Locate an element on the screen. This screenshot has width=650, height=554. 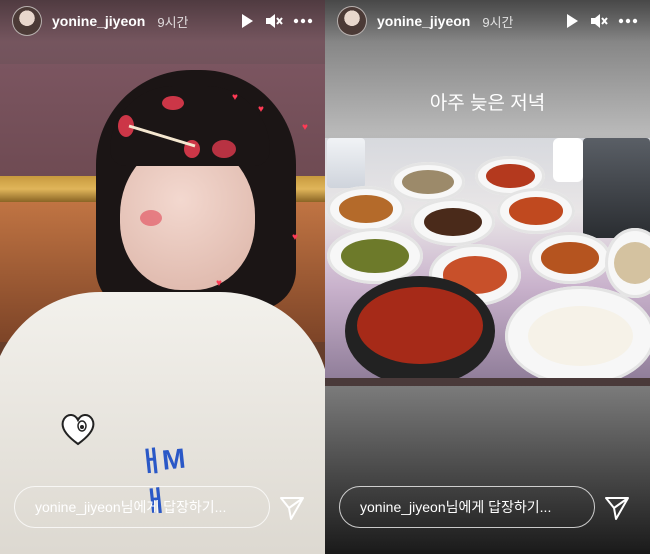
heart-eye-patch-icon is located at coordinates (78, 430).